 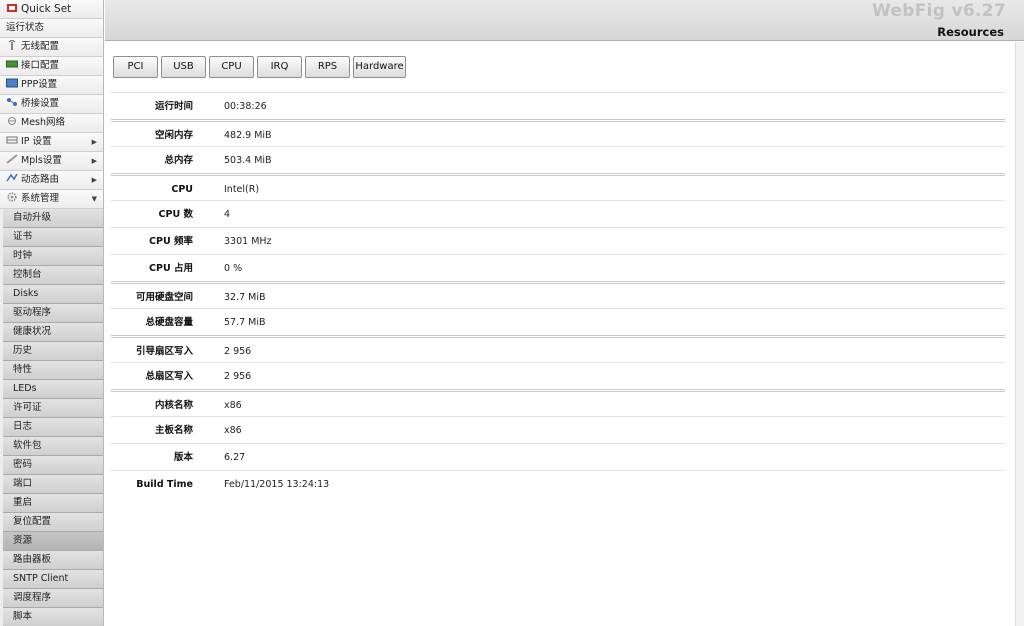 I want to click on sidebar-subitem-sntp-client: SNTP Client, so click(x=53, y=579).